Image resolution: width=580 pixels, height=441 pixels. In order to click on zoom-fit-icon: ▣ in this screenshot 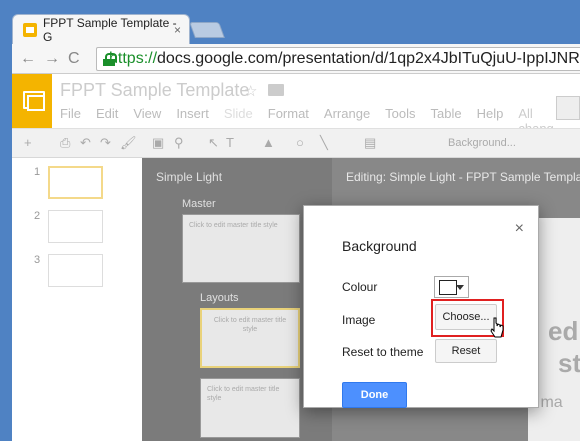, I will do `click(158, 143)`.